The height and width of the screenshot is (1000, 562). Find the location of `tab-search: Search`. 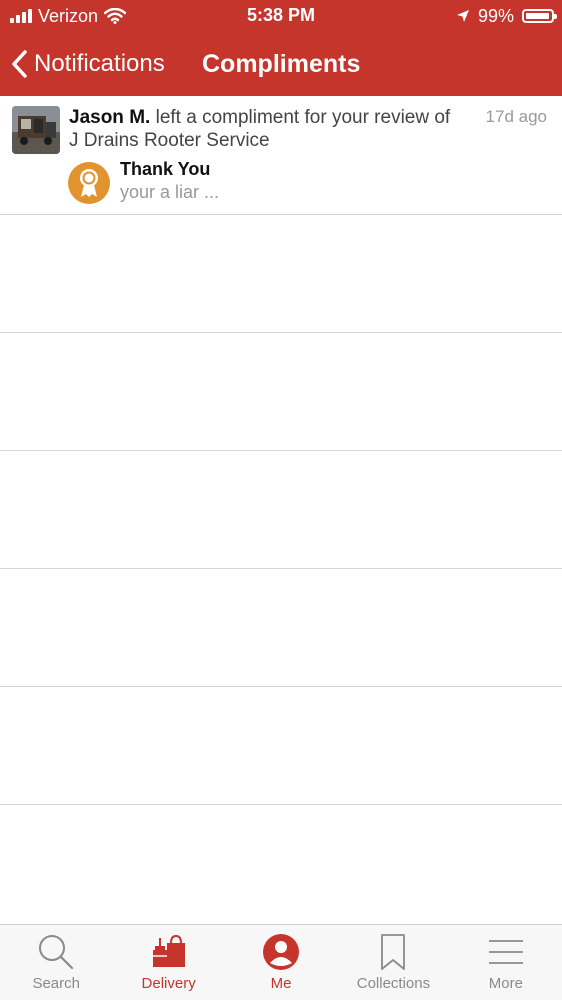

tab-search: Search is located at coordinates (56, 962).